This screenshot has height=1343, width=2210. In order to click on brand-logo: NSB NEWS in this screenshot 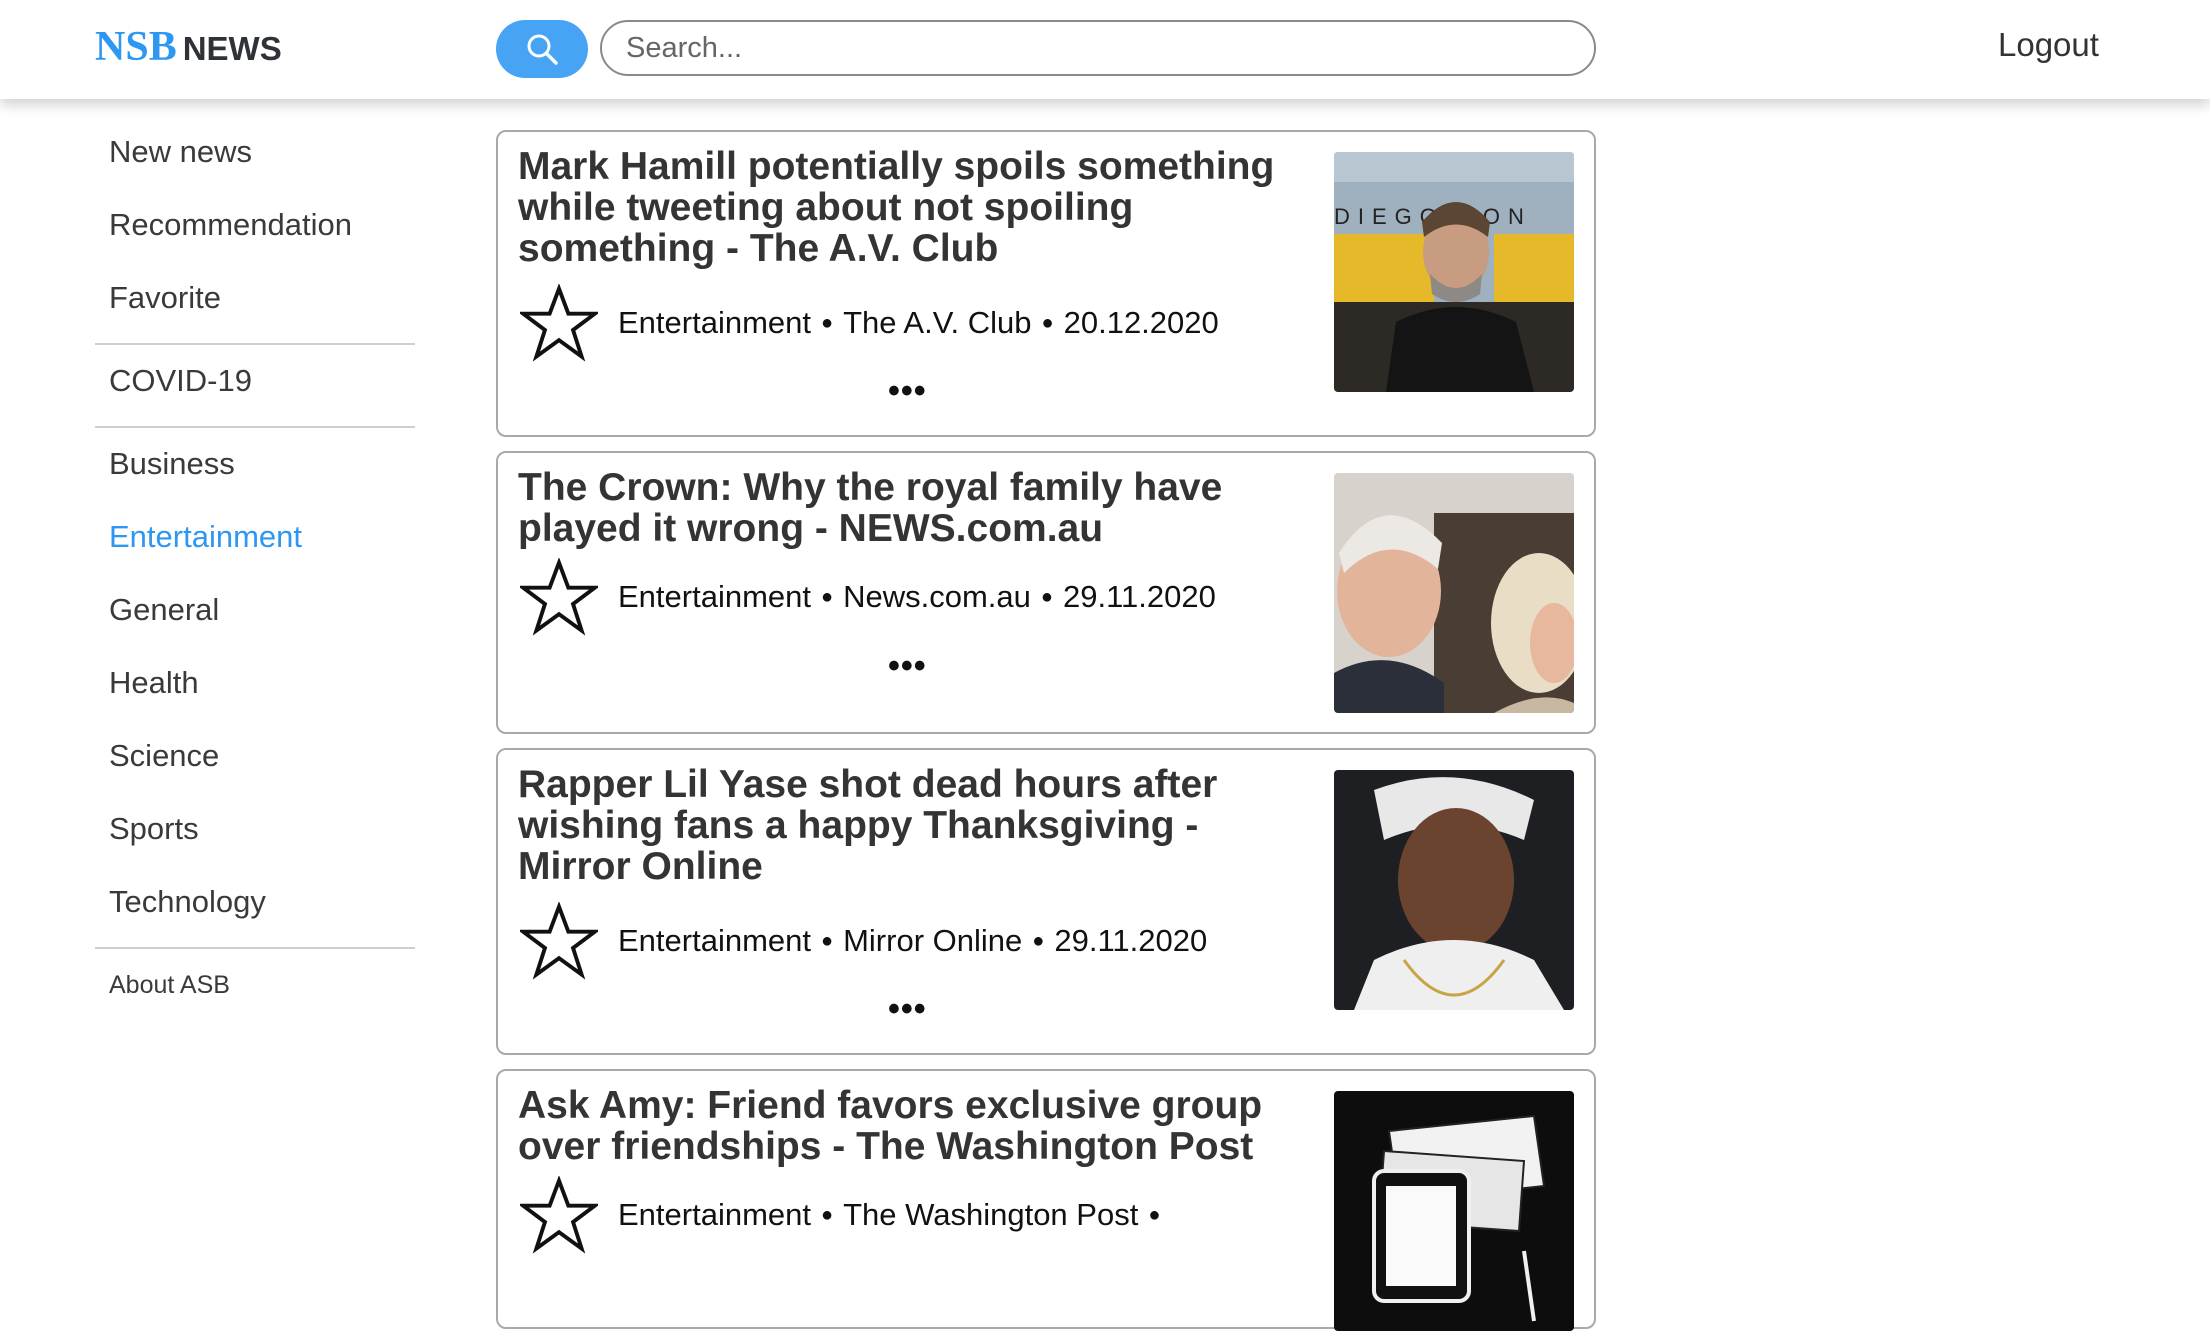, I will do `click(188, 48)`.